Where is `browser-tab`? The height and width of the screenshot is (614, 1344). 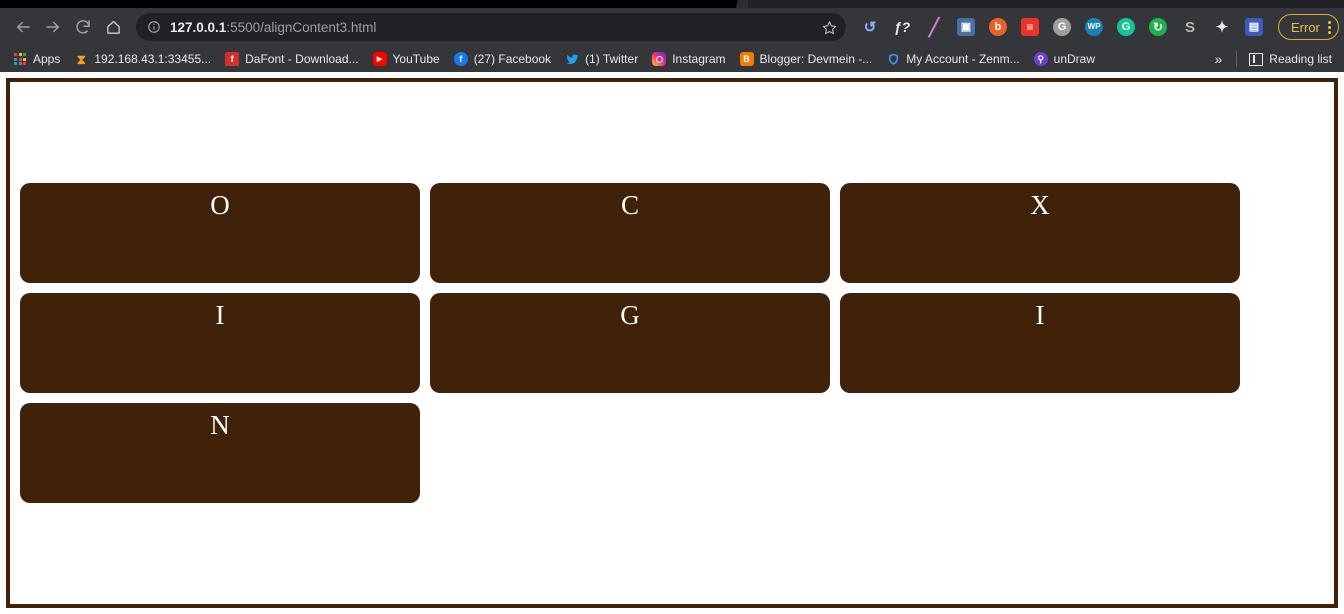
browser-tab is located at coordinates (367, 4).